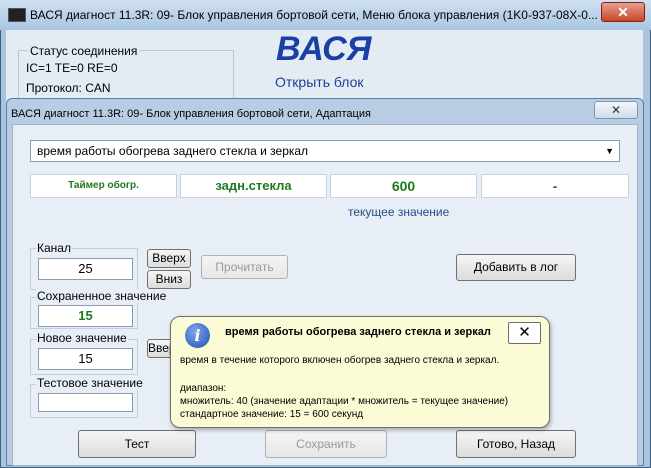  I want to click on value-cell-4: -, so click(555, 186).